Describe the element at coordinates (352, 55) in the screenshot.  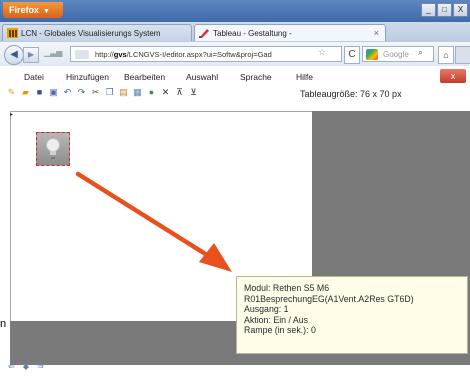
I see `reload-button: C` at that location.